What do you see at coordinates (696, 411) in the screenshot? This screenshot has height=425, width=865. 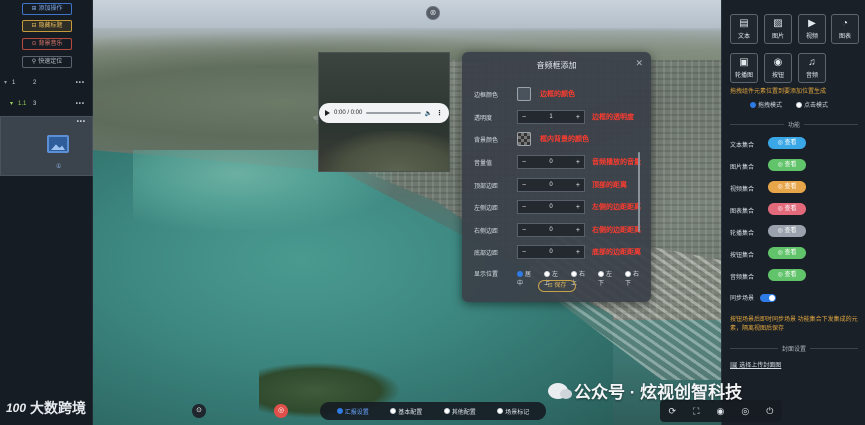 I see `fullscreen-icon: ⛶` at bounding box center [696, 411].